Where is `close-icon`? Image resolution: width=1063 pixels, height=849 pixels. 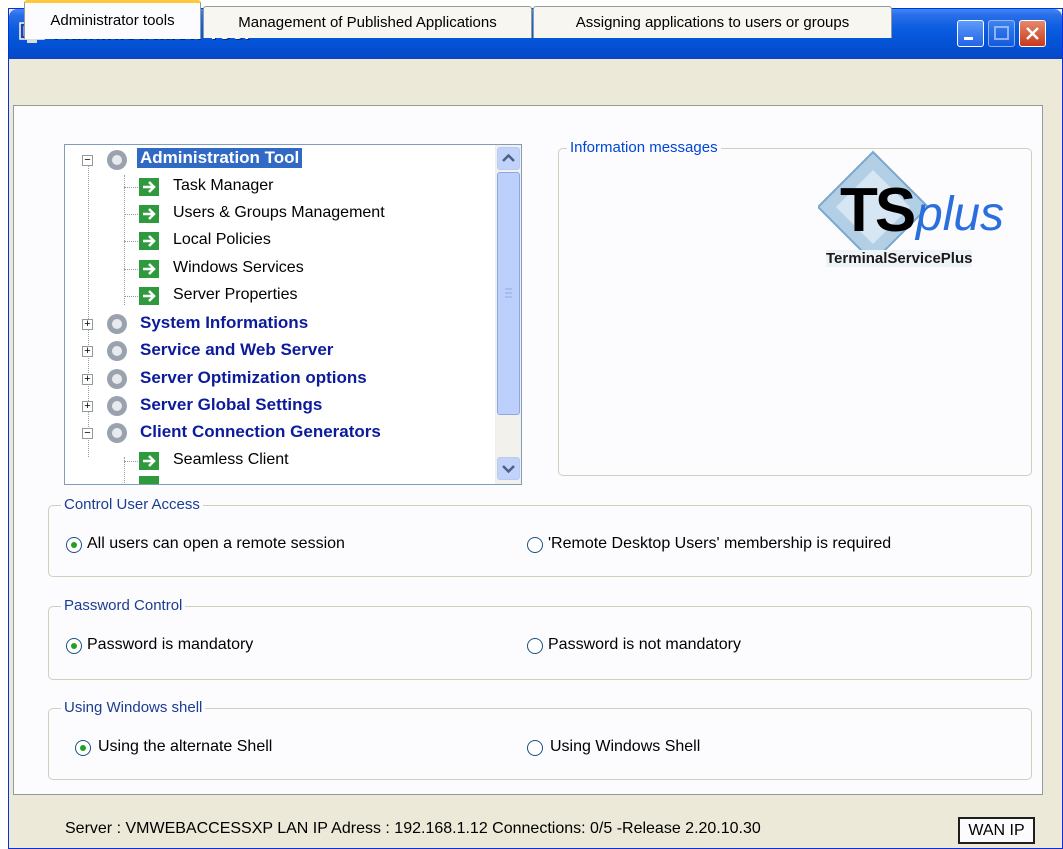
close-icon is located at coordinates (1032, 33).